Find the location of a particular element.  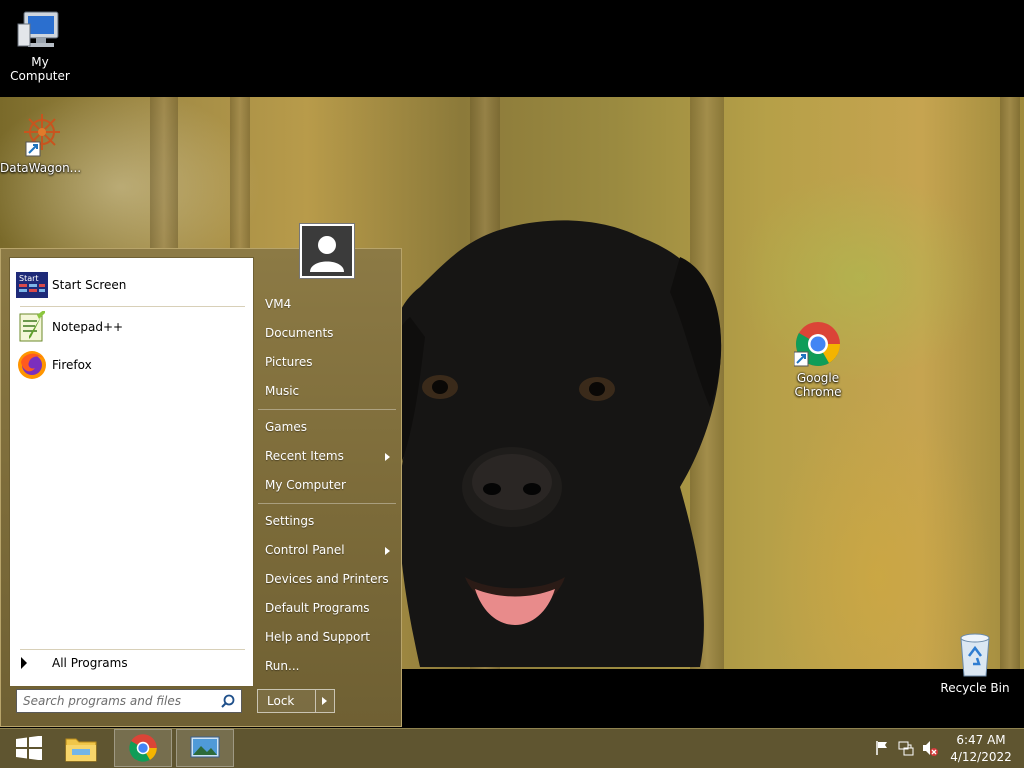

menu-item-settings: Settings is located at coordinates (289, 521).